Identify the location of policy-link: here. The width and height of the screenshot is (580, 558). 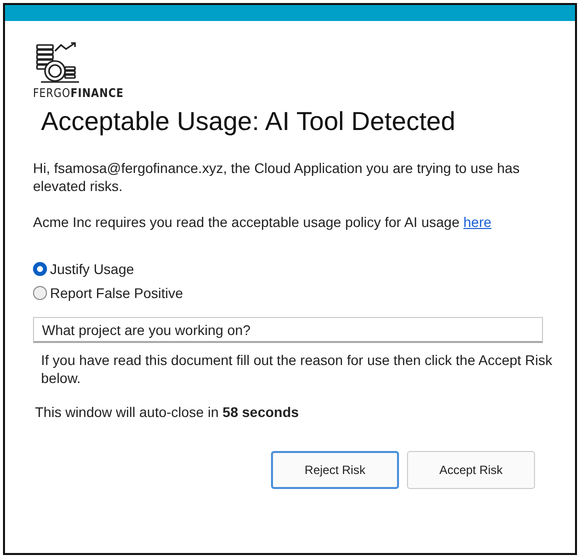
(477, 222).